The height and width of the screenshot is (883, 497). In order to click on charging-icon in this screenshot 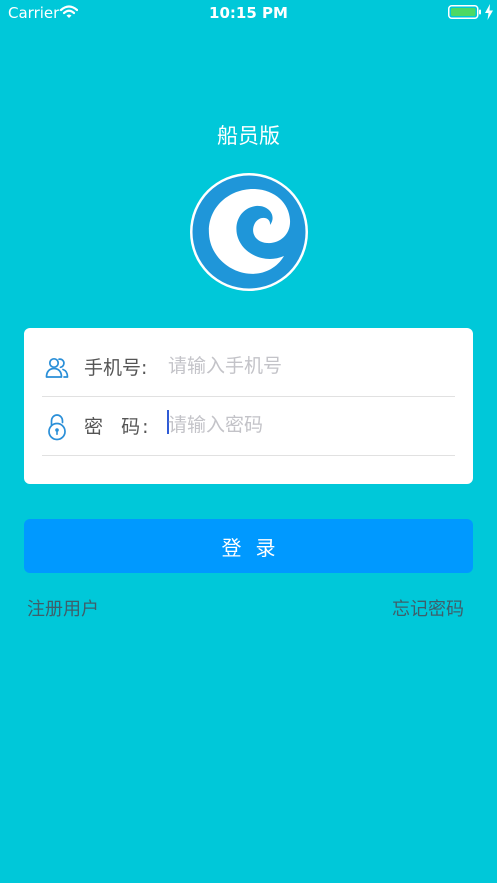, I will do `click(489, 12)`.